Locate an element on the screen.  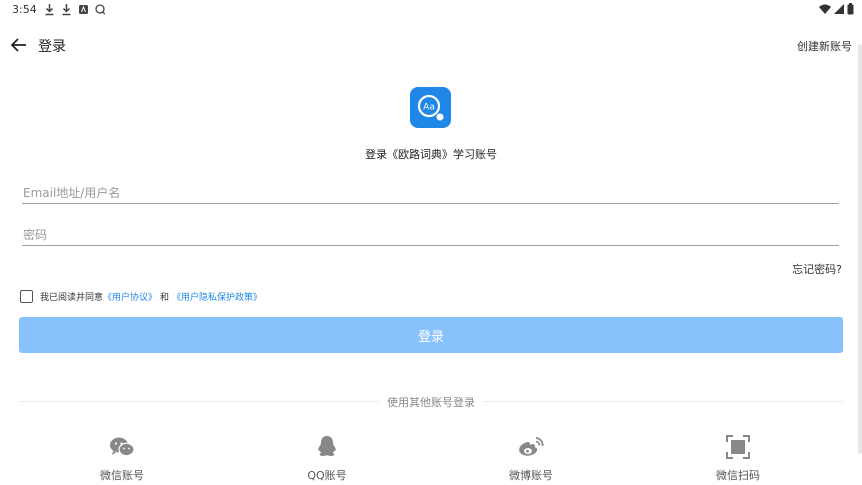
wifi-icon is located at coordinates (825, 9).